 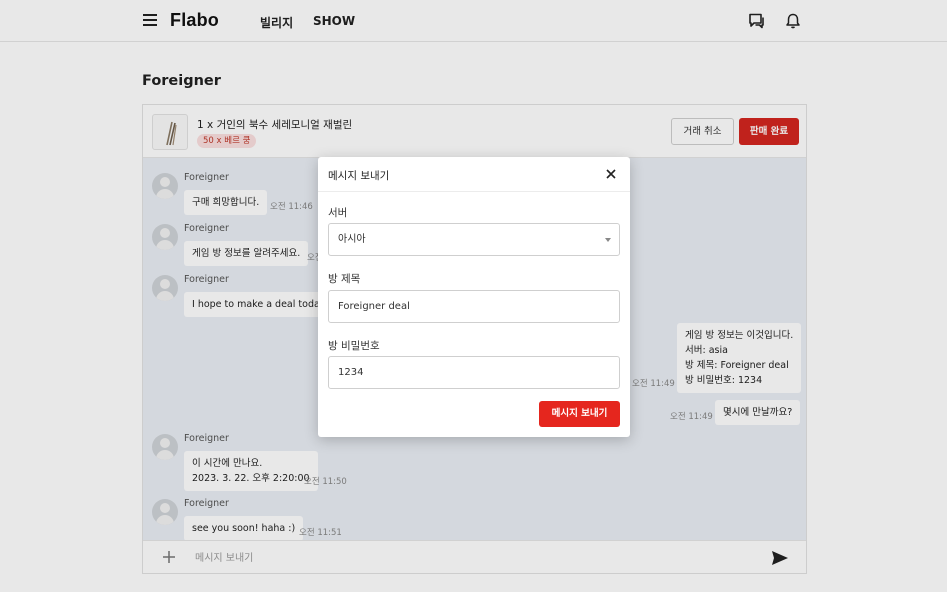 I want to click on room-title-label: 방 제목, so click(x=344, y=279).